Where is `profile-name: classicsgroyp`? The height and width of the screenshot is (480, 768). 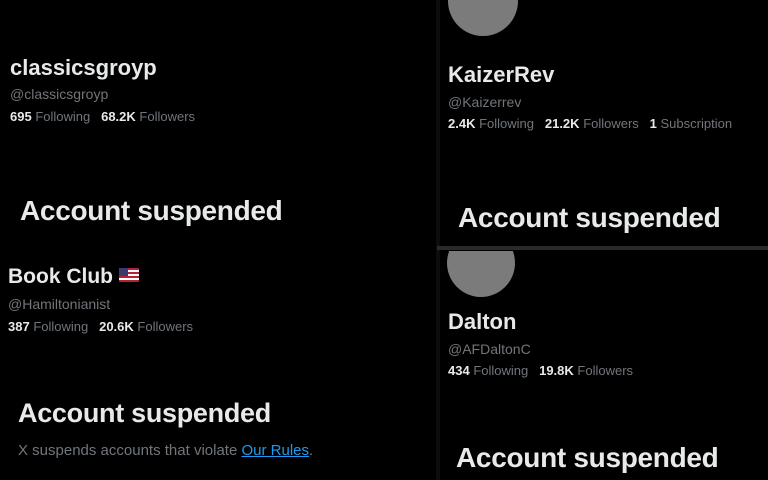 profile-name: classicsgroyp is located at coordinates (83, 67).